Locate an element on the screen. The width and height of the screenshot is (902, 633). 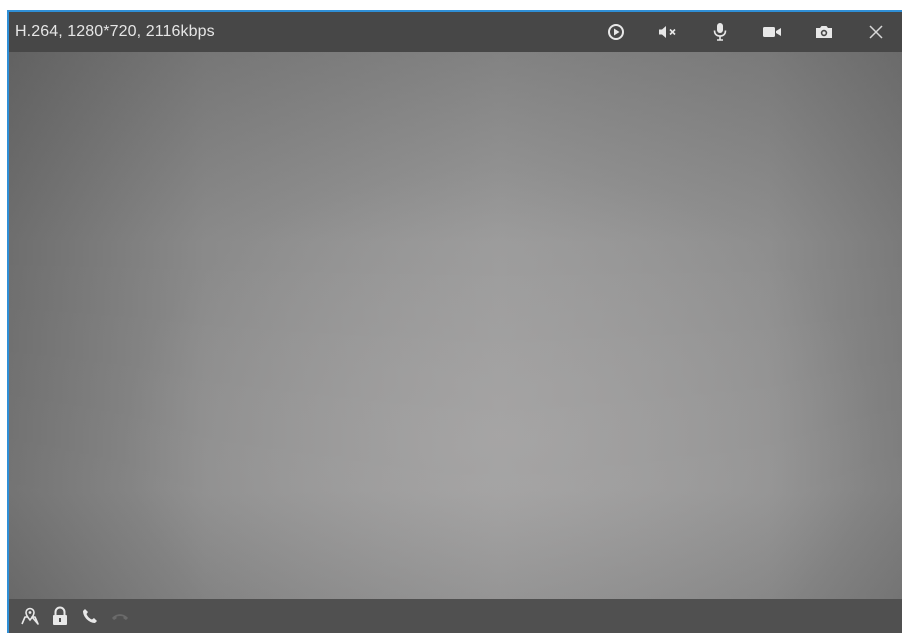
close-icon is located at coordinates (876, 32).